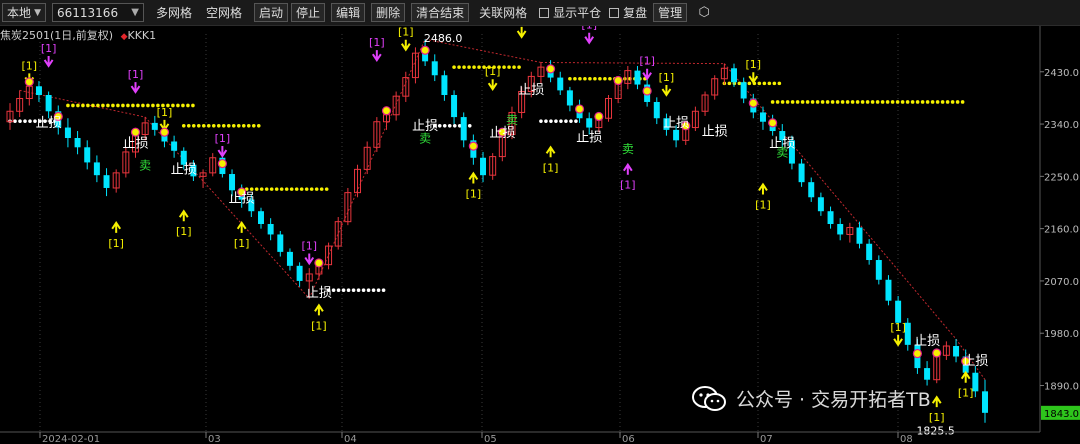 The image size is (1080, 444). What do you see at coordinates (1061, 125) in the screenshot?
I see `price-tick-label: 2340.0` at bounding box center [1061, 125].